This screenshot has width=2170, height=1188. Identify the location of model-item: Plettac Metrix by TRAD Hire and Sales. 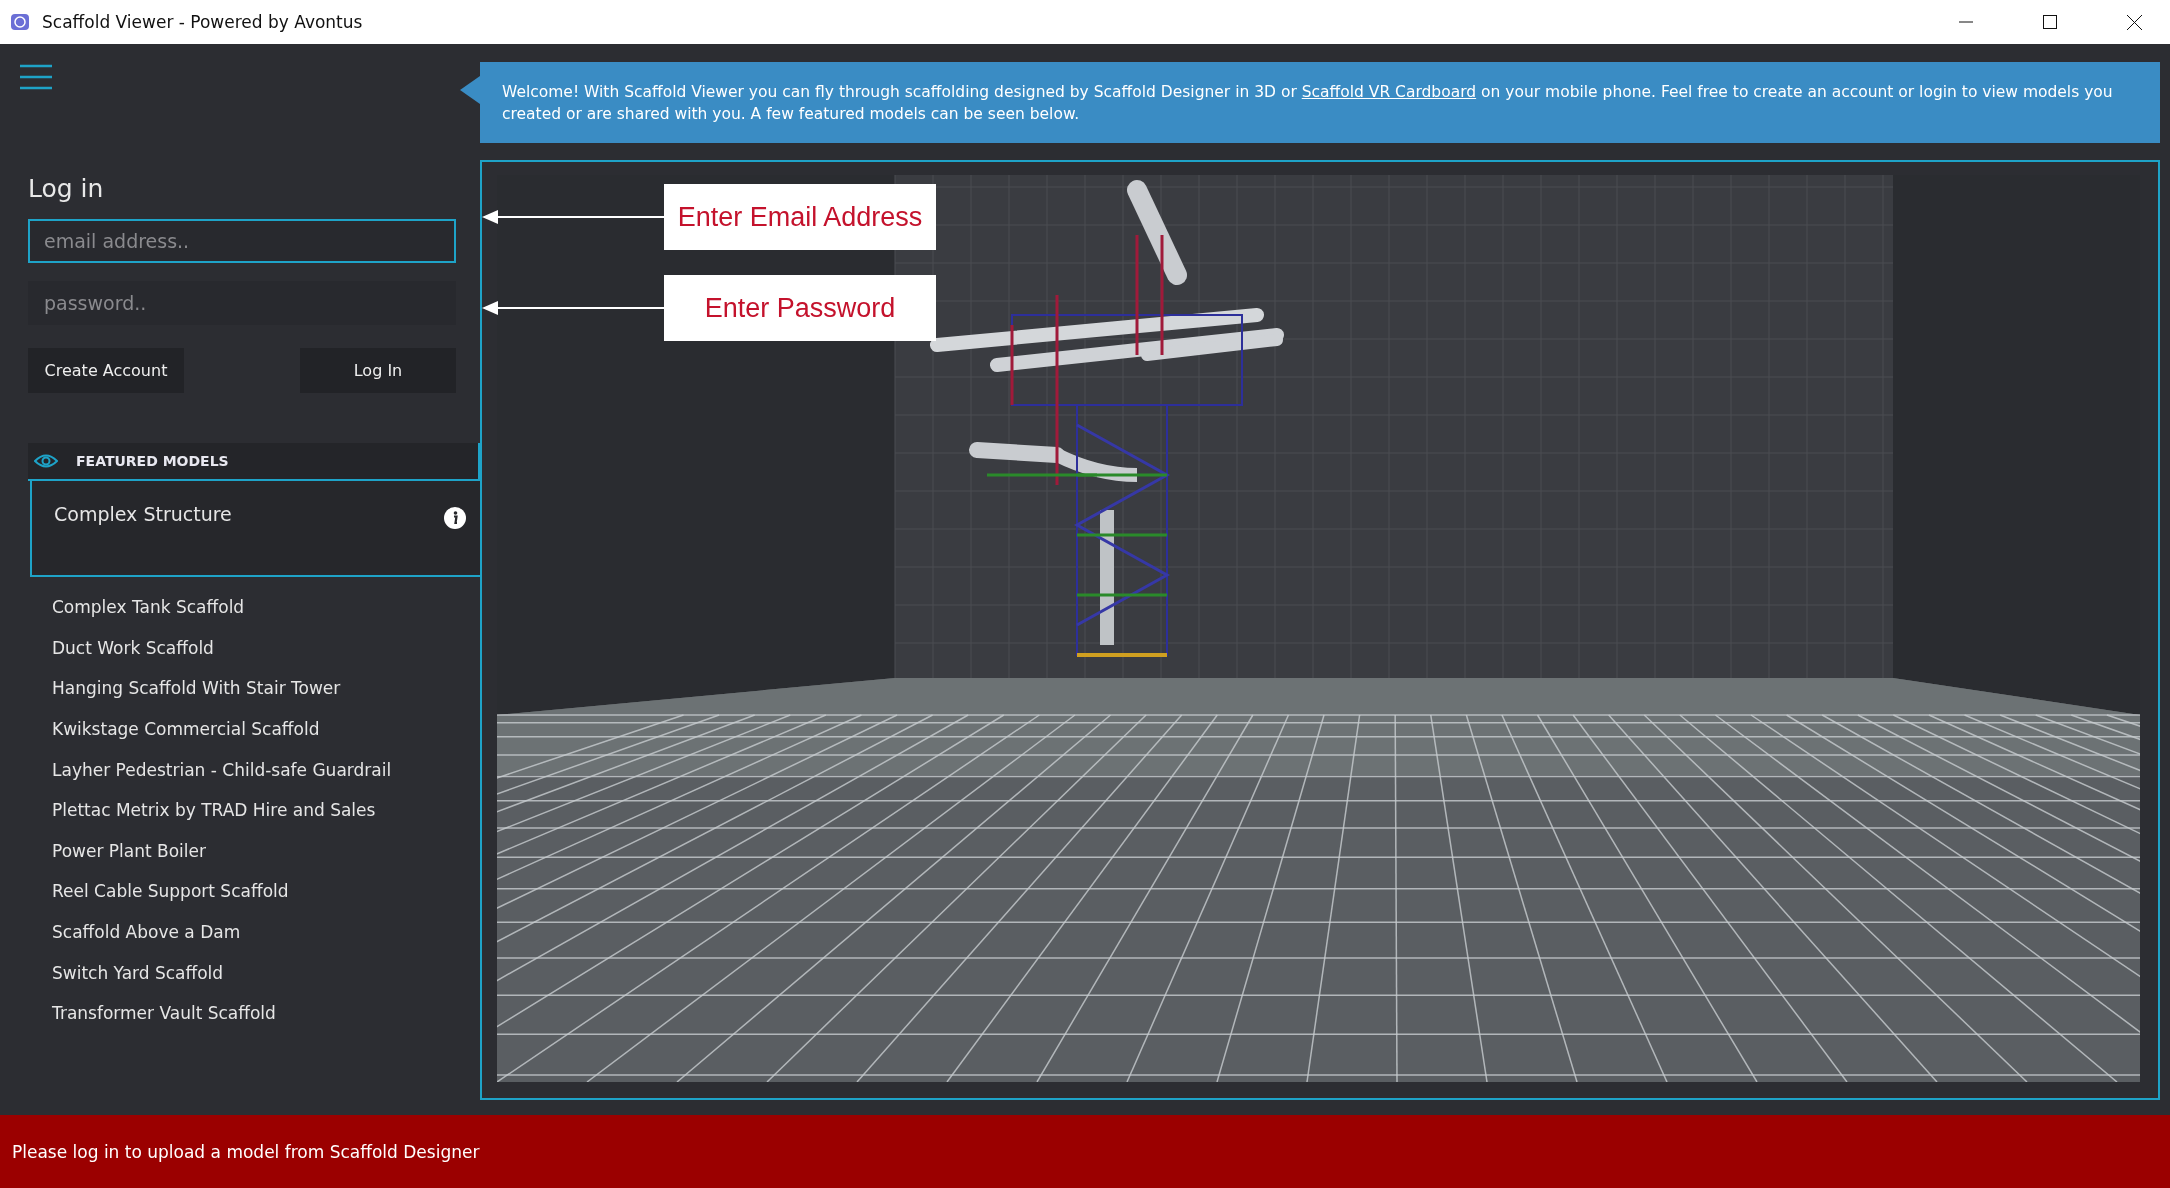
(255, 810).